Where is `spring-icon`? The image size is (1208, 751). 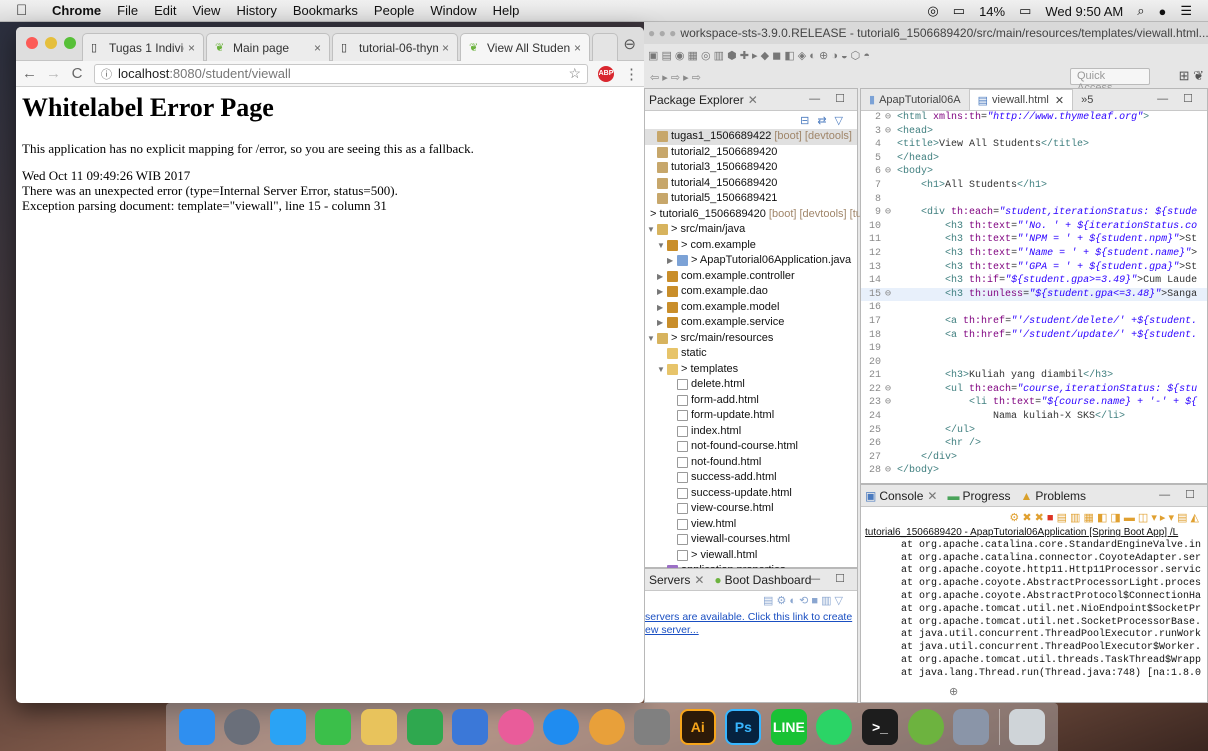
spring-icon is located at coordinates (925, 727).